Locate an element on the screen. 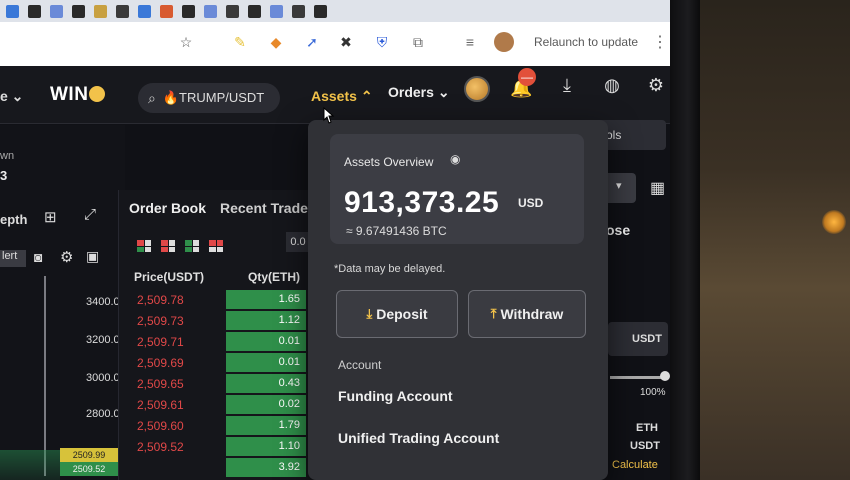 The height and width of the screenshot is (480, 850). ask-price: 2,509.78 is located at coordinates (160, 300).